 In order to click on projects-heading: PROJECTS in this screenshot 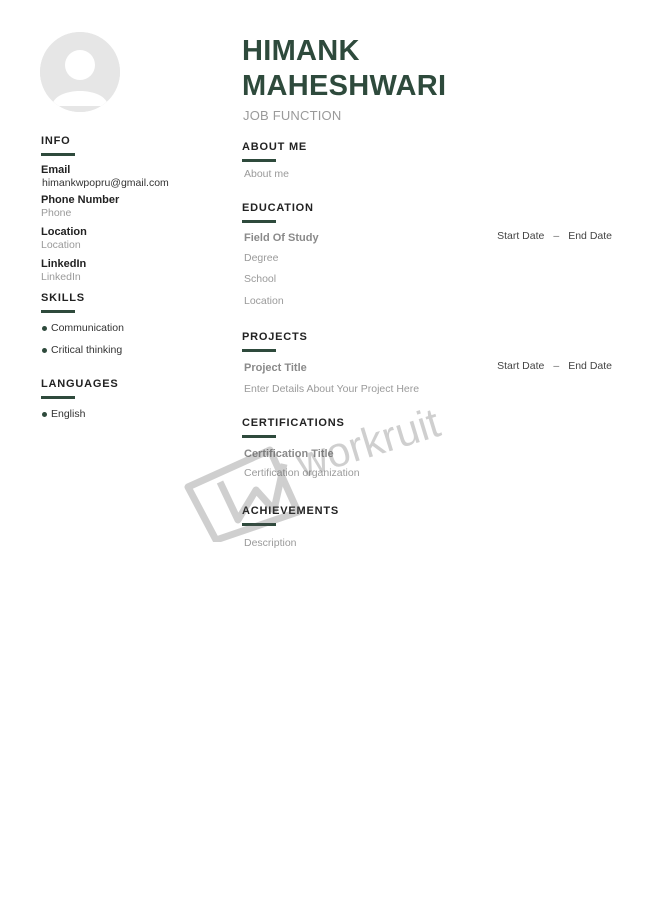, I will do `click(275, 337)`.